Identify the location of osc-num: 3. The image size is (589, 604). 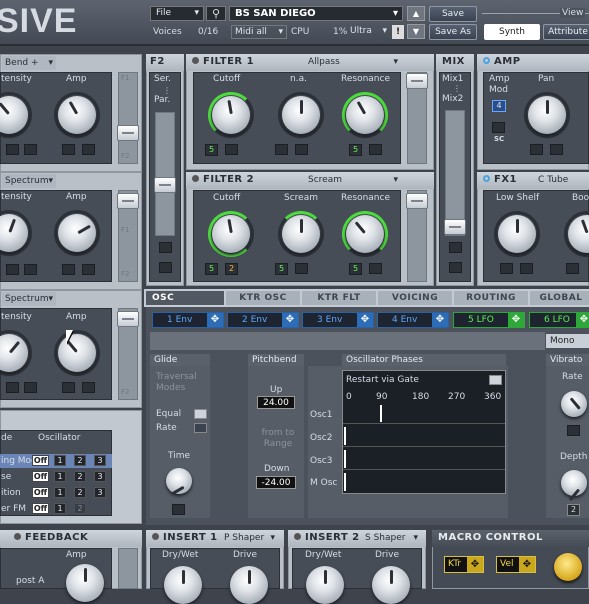
(100, 460).